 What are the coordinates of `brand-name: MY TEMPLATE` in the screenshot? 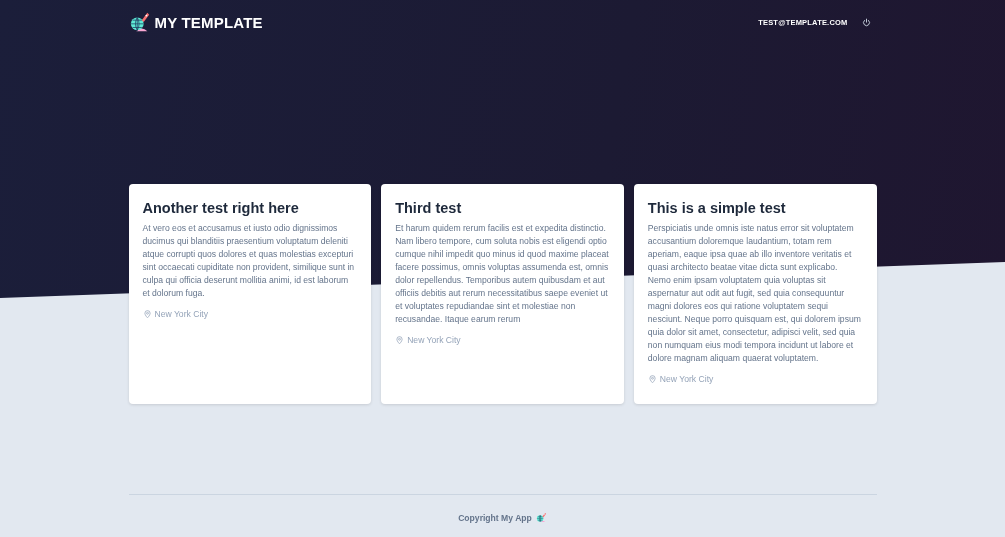 It's located at (208, 22).